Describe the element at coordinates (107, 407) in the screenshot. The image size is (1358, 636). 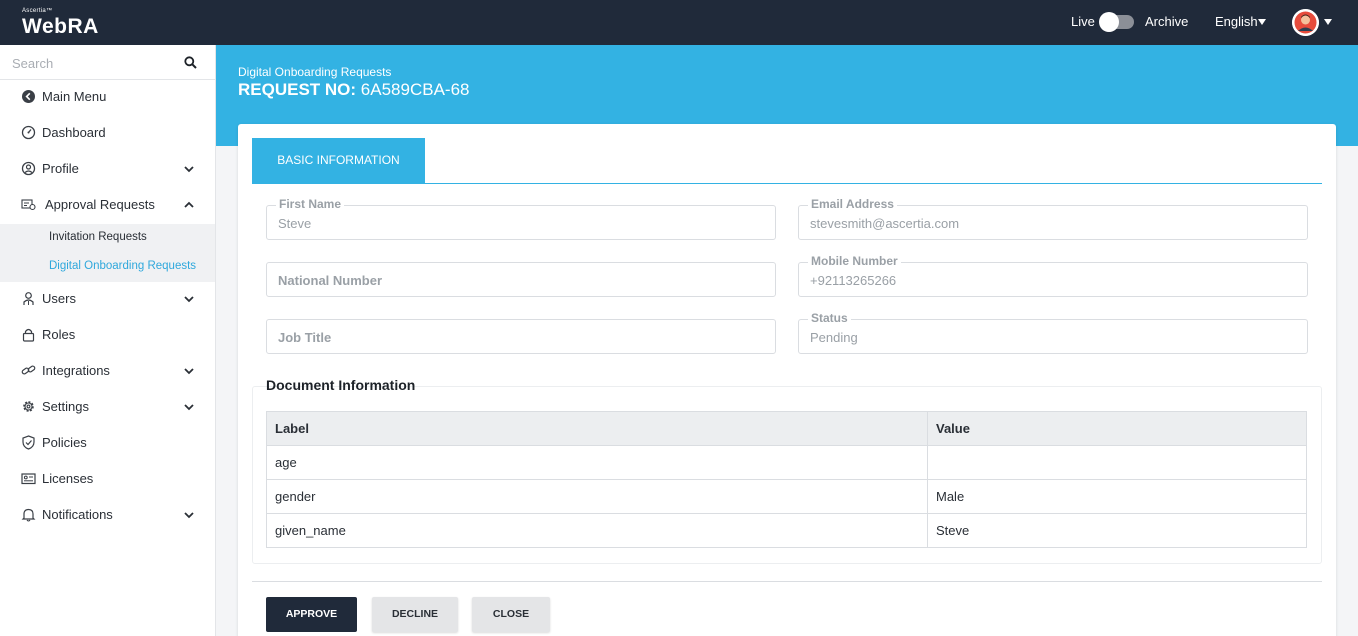
I see `sidebar-item-settings: Settings` at that location.